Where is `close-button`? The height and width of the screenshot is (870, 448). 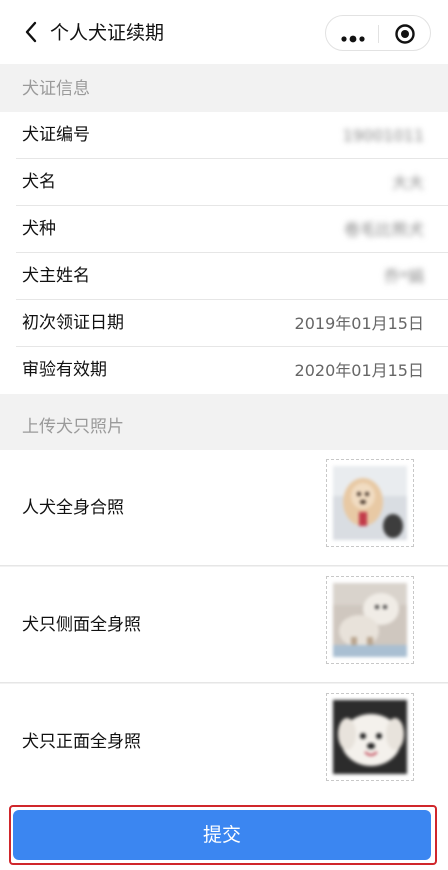
close-button is located at coordinates (405, 34).